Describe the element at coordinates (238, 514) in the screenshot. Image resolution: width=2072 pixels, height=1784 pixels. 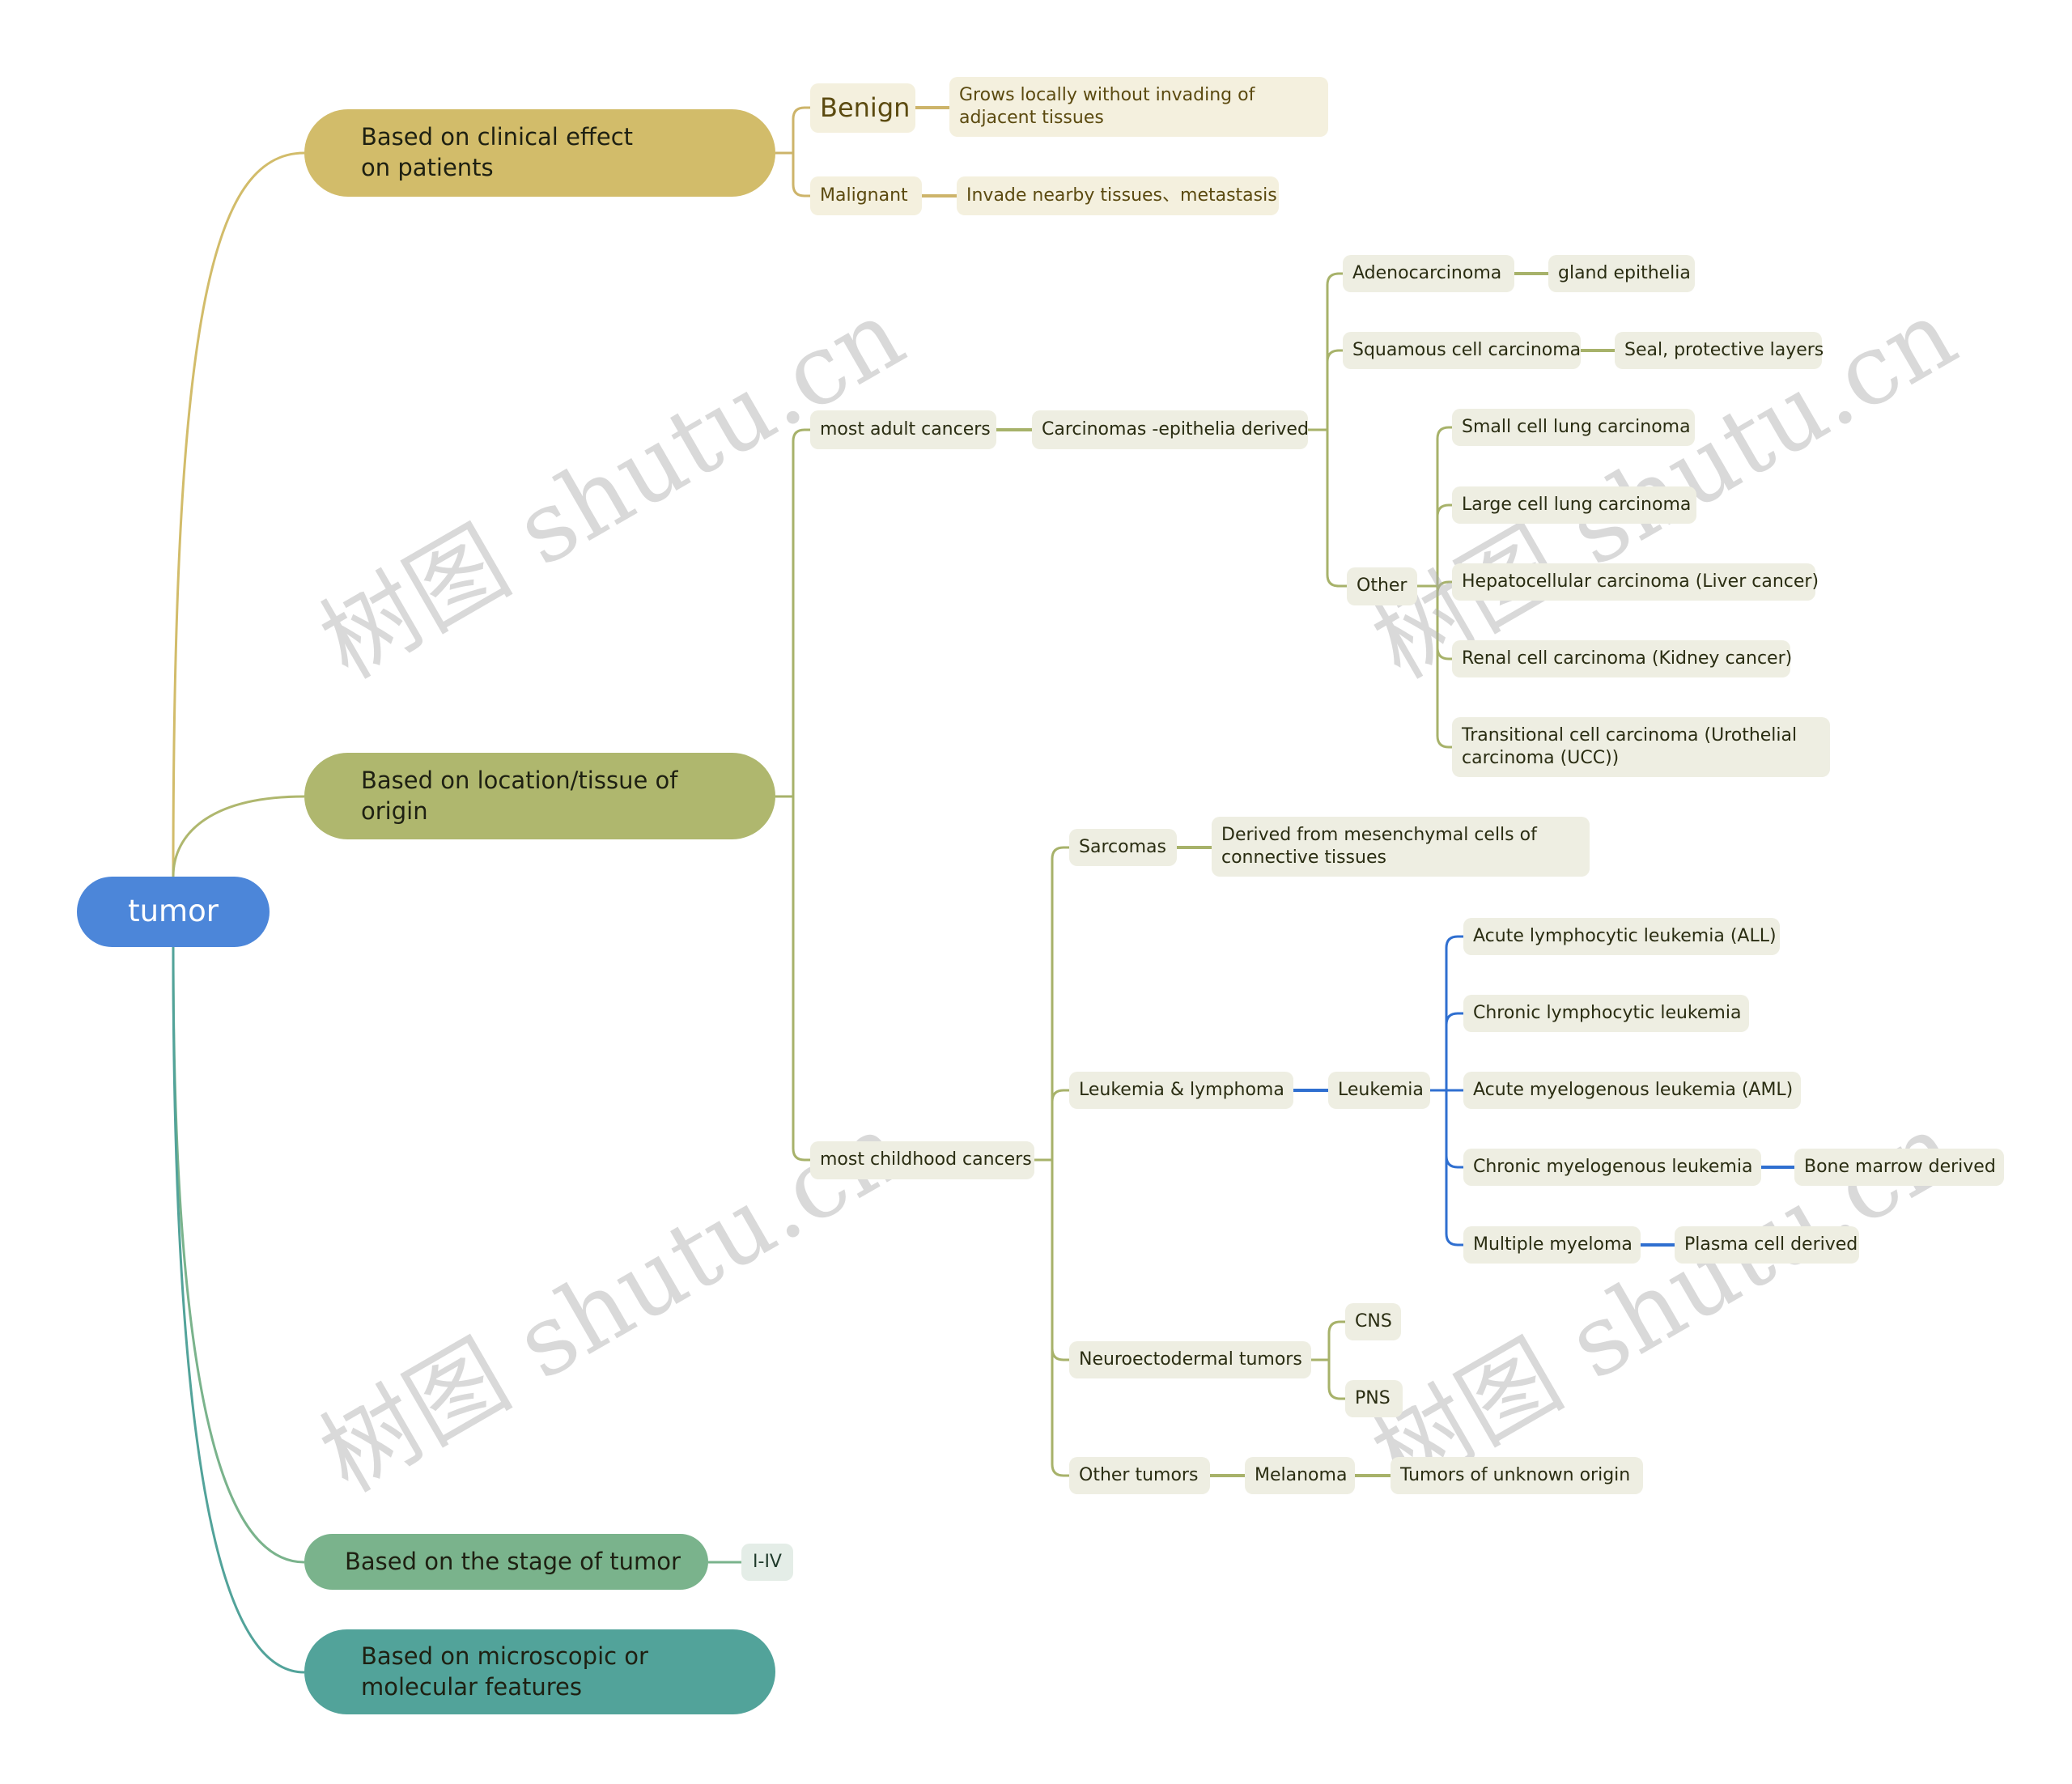
I see `root-link-clinical` at that location.